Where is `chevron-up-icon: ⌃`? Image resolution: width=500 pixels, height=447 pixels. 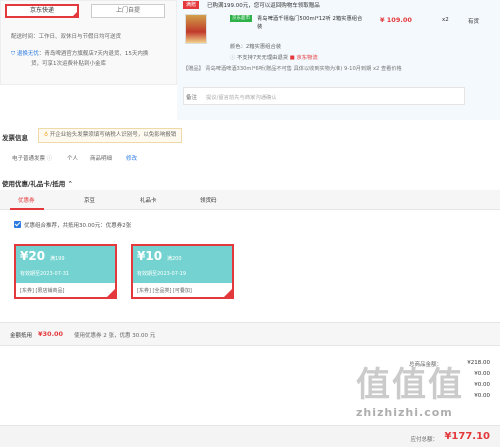
chevron-up-icon: ⌃ is located at coordinates (70, 184).